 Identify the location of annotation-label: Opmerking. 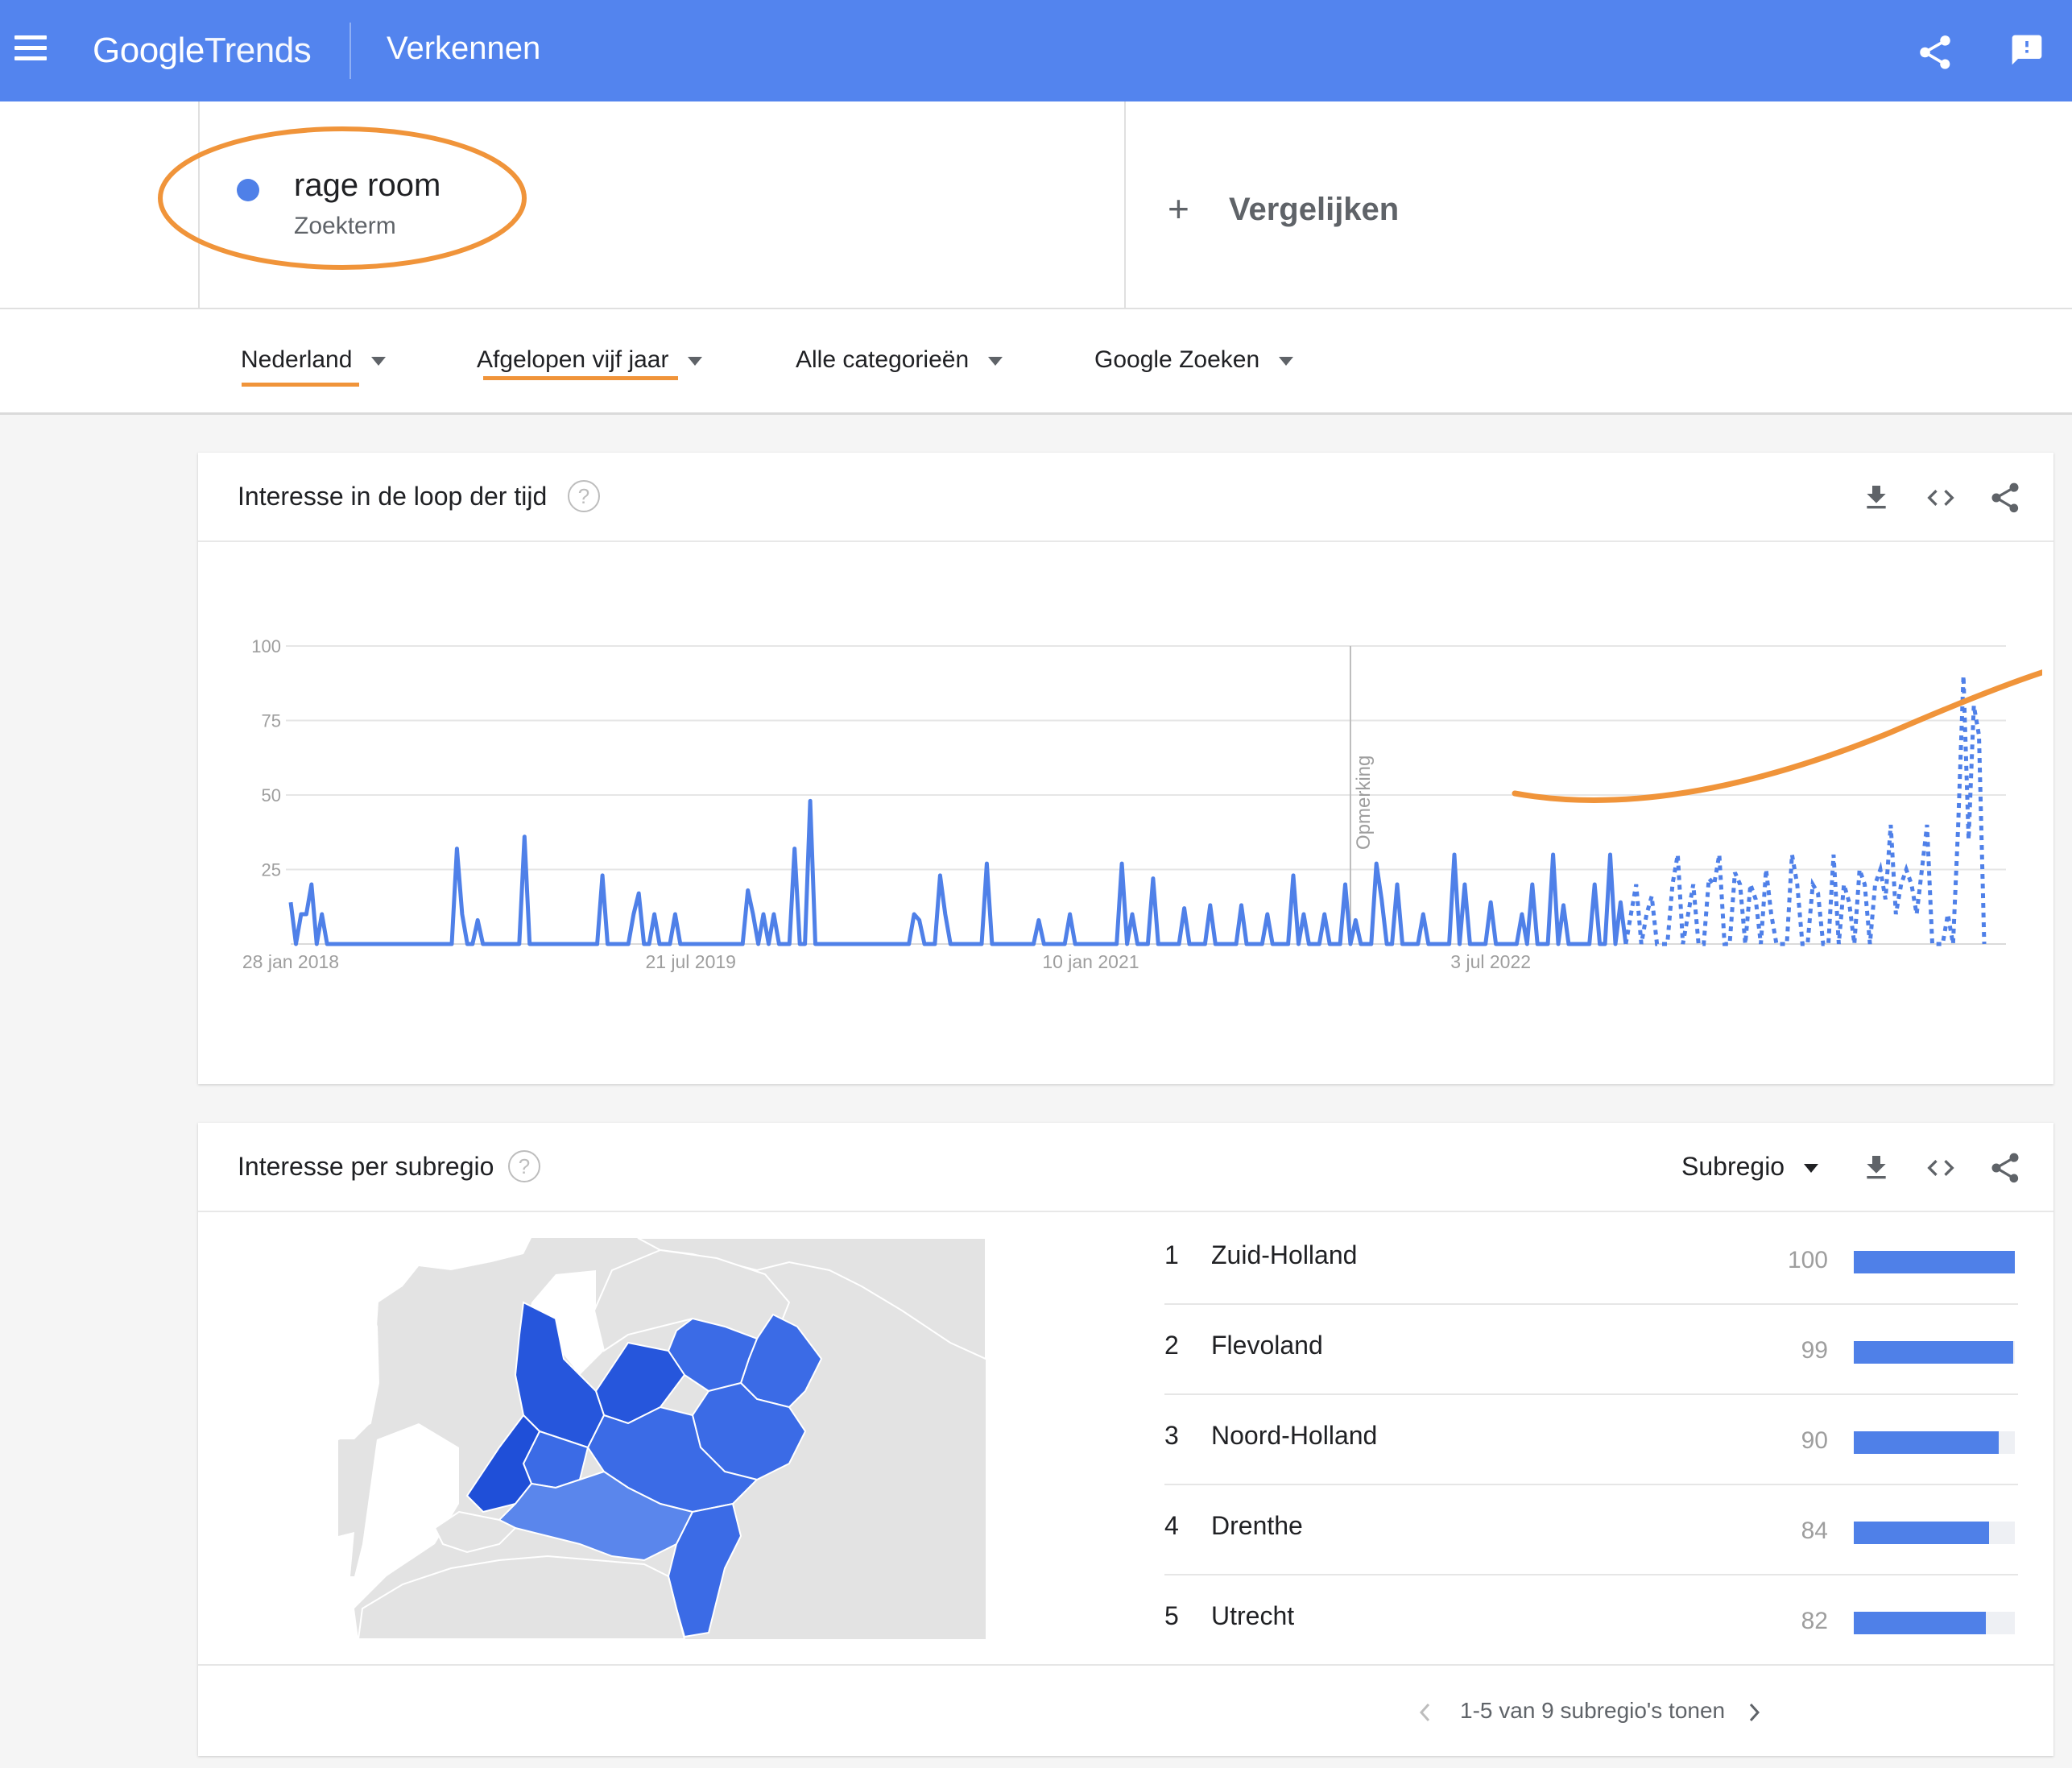
(1364, 803).